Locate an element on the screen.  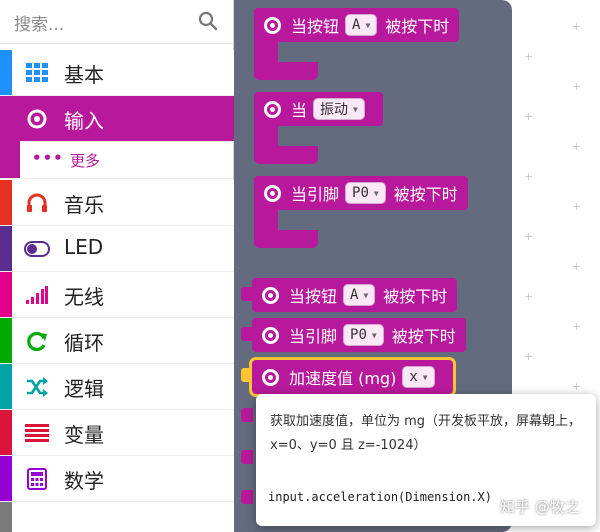
category-led: LED is located at coordinates (117, 249).